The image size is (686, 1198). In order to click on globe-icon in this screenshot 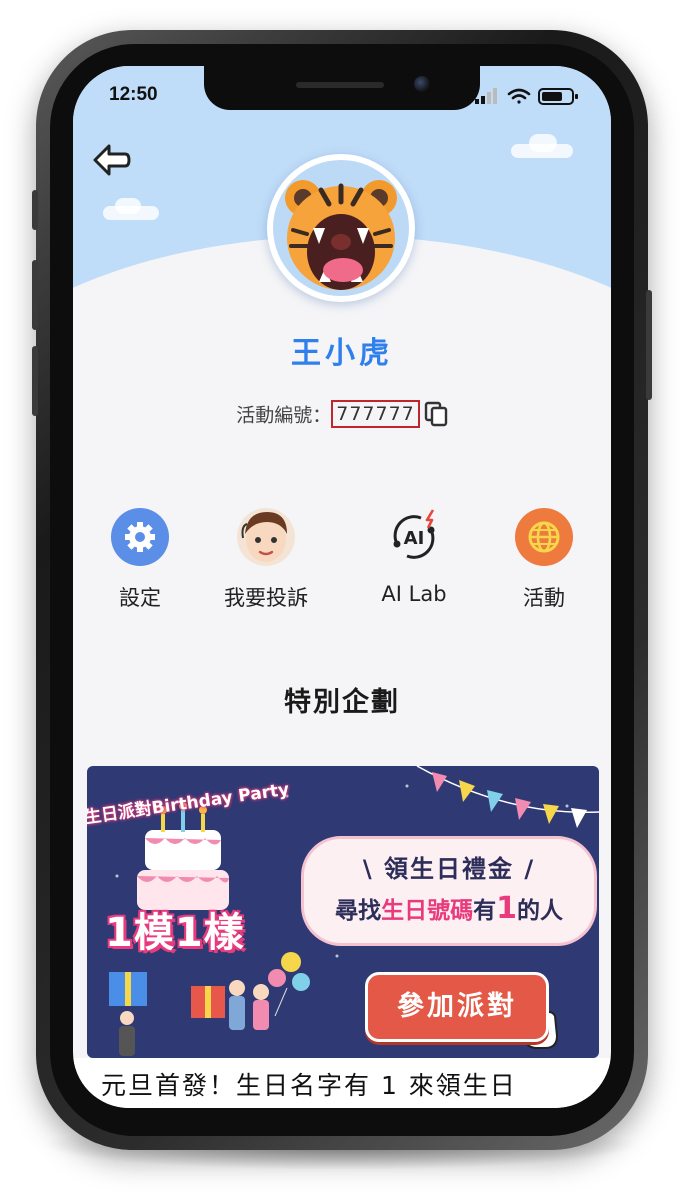, I will do `click(544, 537)`.